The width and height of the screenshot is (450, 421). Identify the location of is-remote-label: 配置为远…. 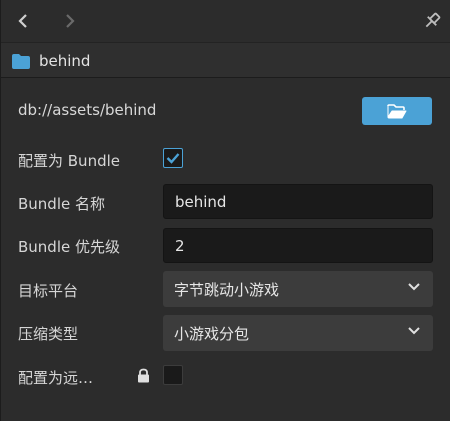
(56, 378).